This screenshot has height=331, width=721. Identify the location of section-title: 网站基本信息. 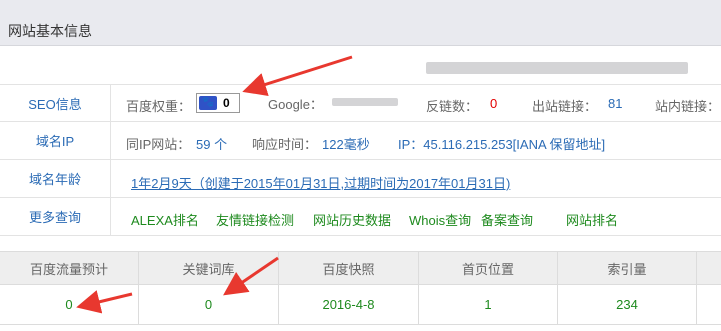
(50, 31).